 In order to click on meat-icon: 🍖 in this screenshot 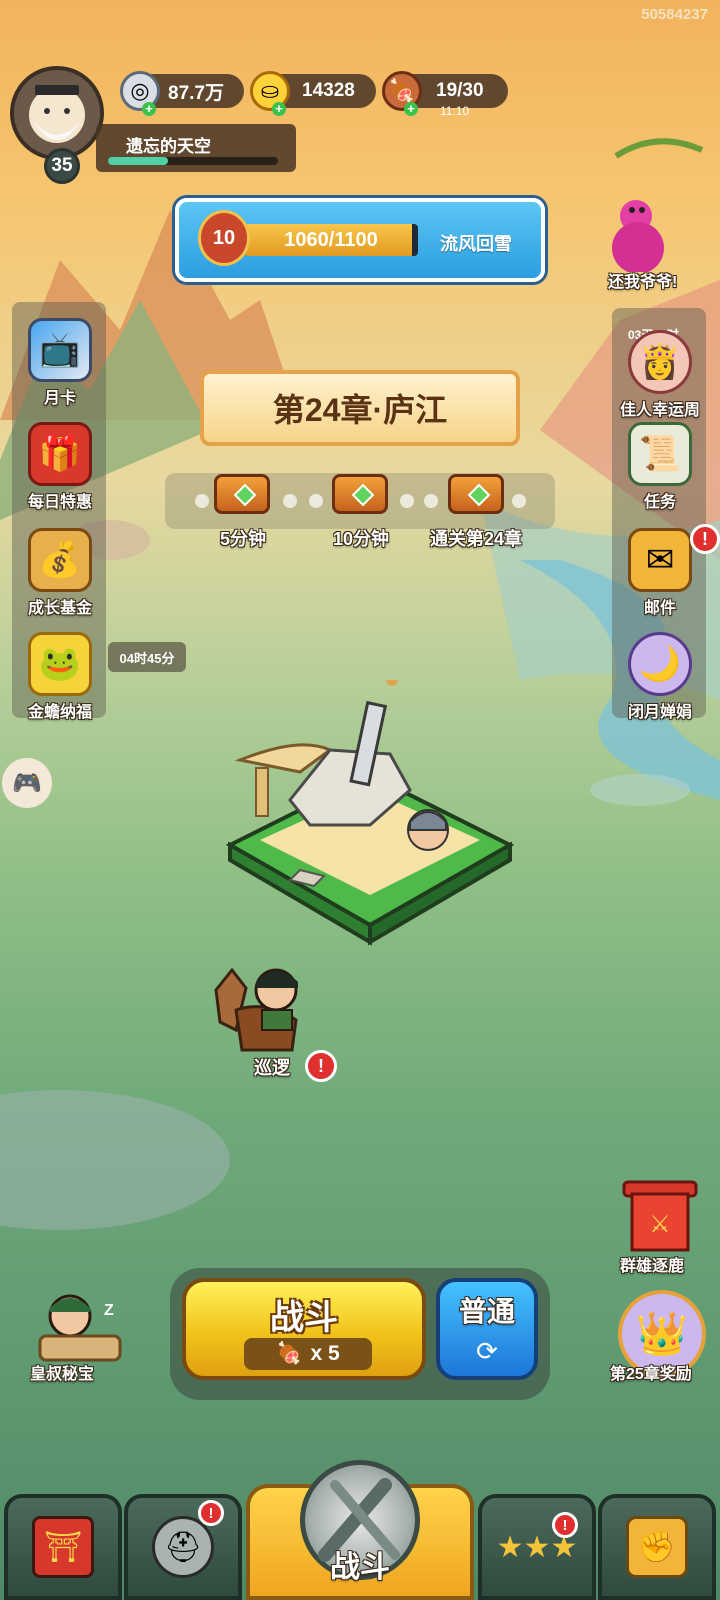, I will do `click(289, 1353)`.